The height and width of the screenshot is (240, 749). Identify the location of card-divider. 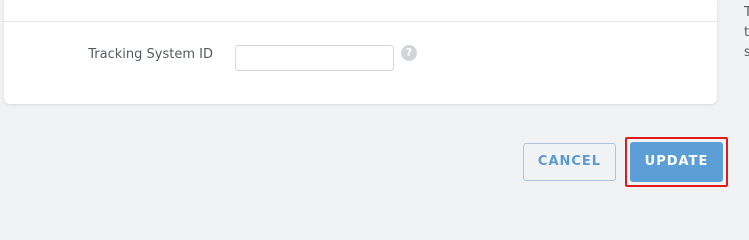
(360, 21).